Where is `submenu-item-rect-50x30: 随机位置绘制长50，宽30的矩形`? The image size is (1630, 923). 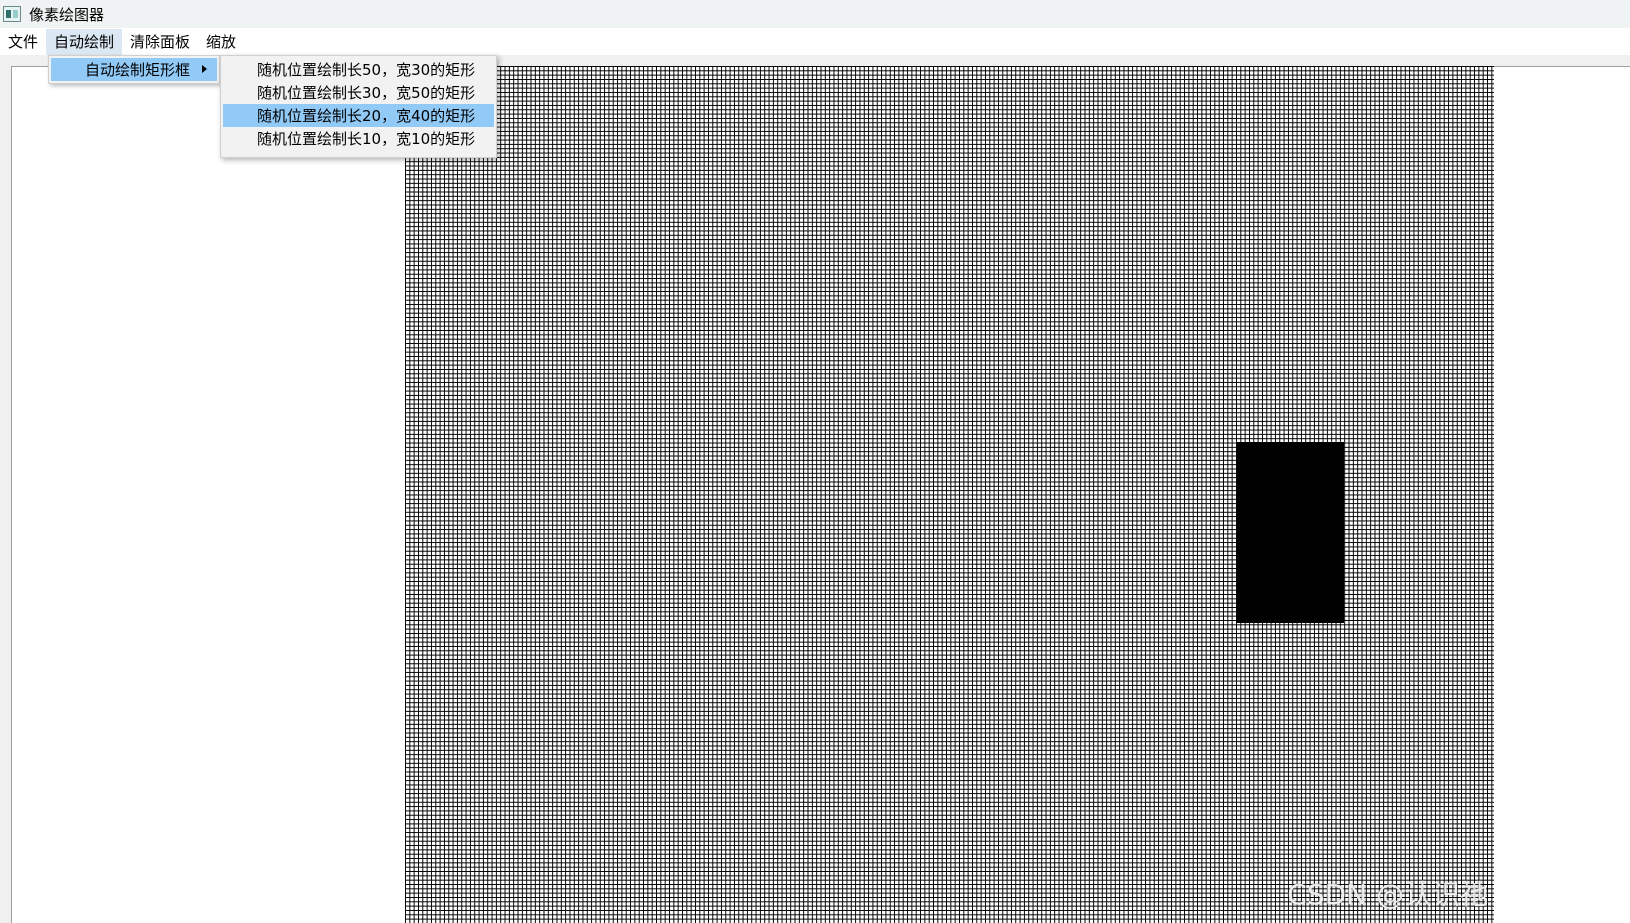
submenu-item-rect-50x30: 随机位置绘制长50，宽30的矩形 is located at coordinates (358, 69).